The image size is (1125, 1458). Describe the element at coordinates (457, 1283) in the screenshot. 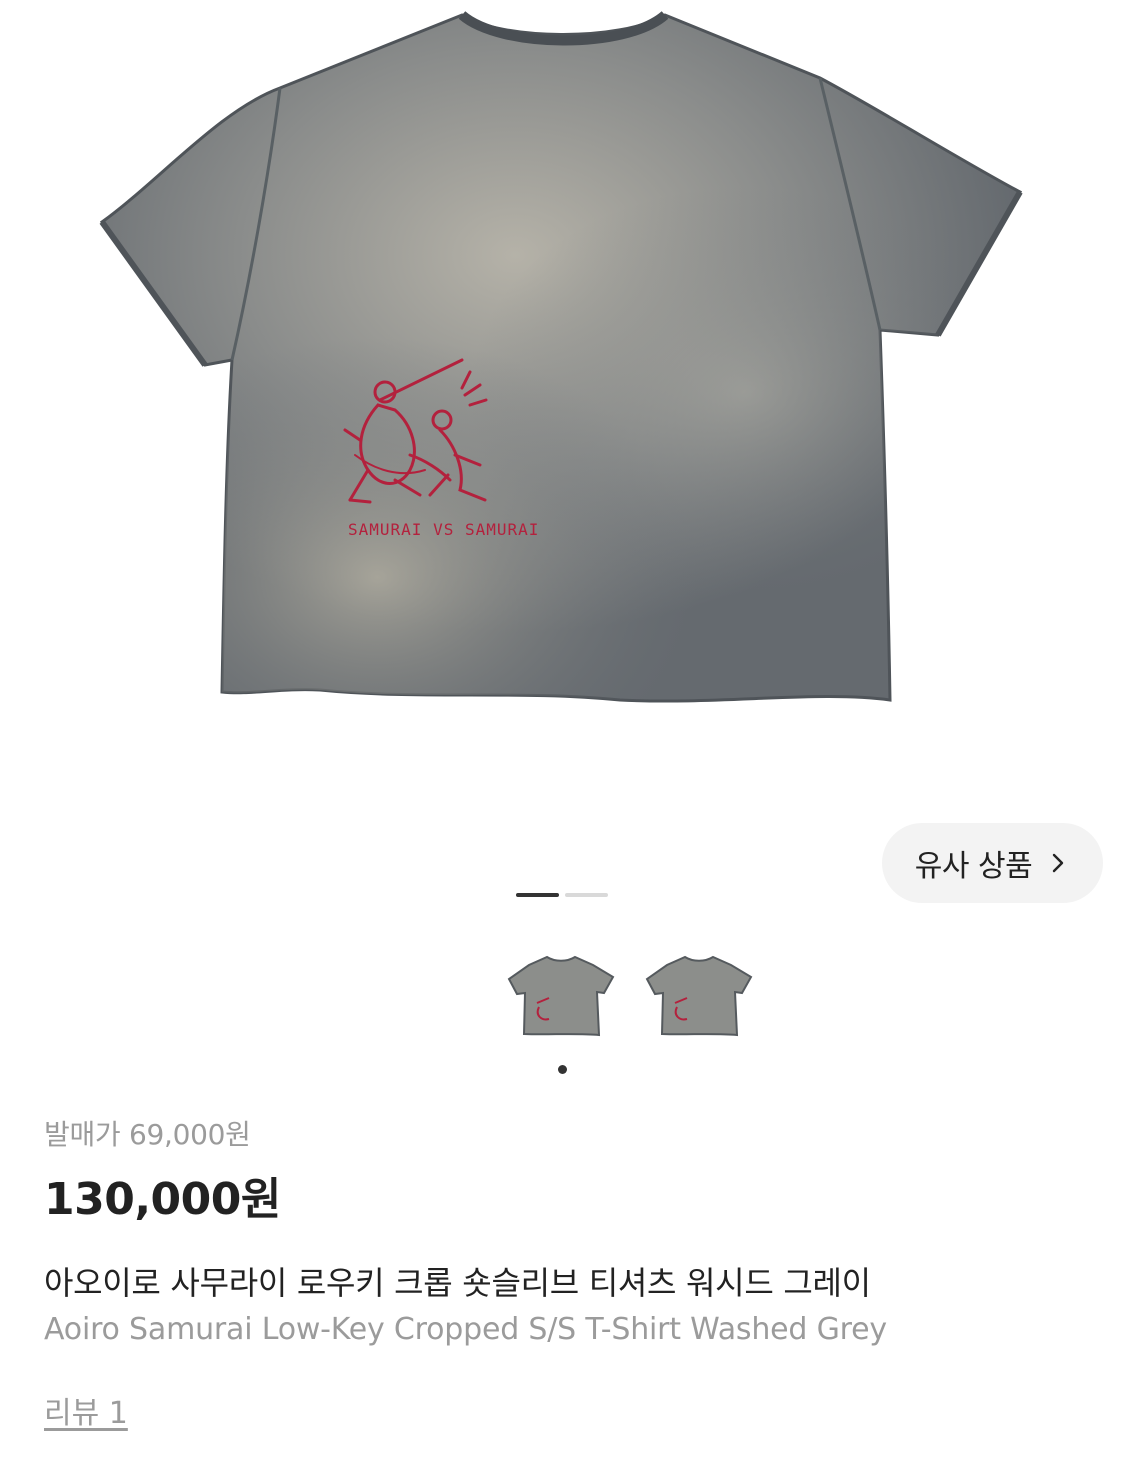

I see `product-name-korean: 아오이로 사무라이 로우키 크롭 숏슬리브 티셔츠 워시드 그레이` at that location.